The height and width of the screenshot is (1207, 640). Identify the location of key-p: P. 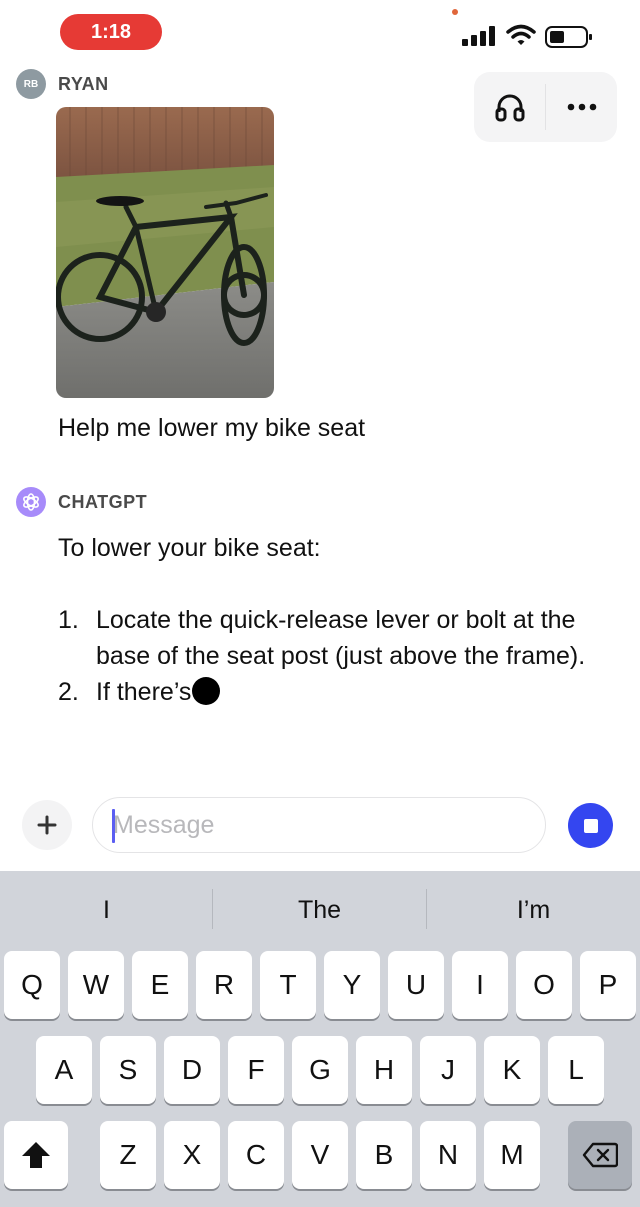
(608, 985).